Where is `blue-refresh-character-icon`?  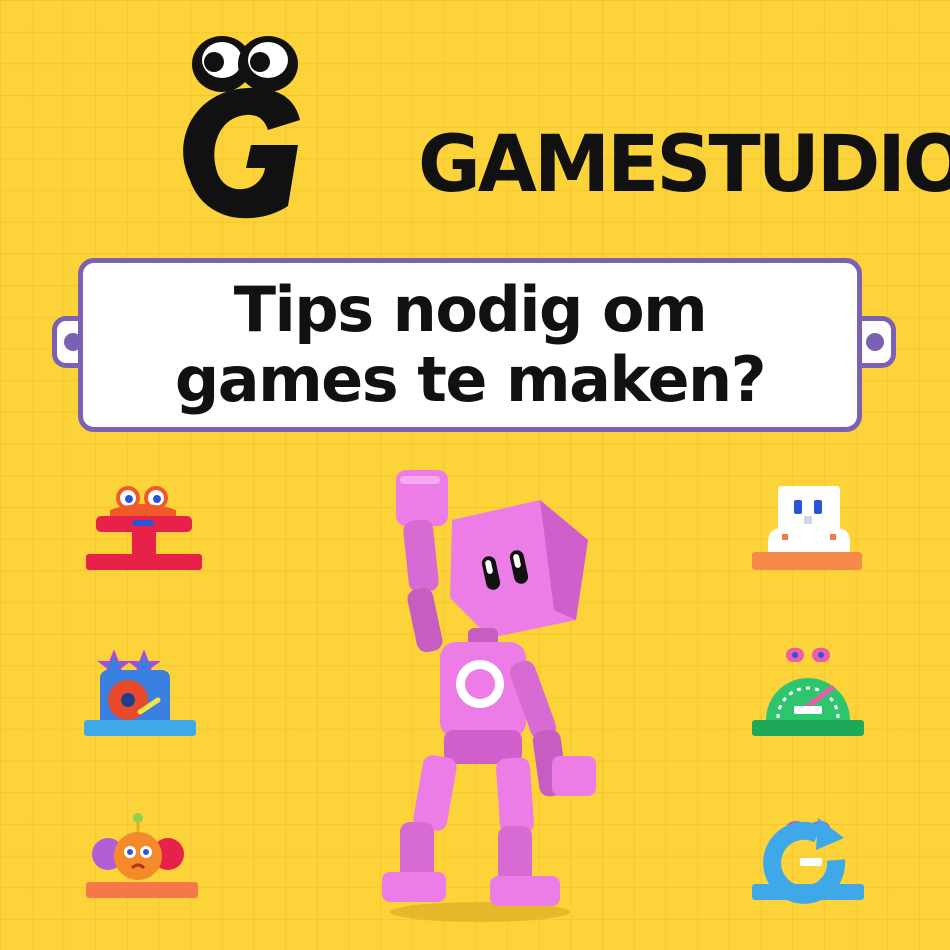 blue-refresh-character-icon is located at coordinates (813, 865).